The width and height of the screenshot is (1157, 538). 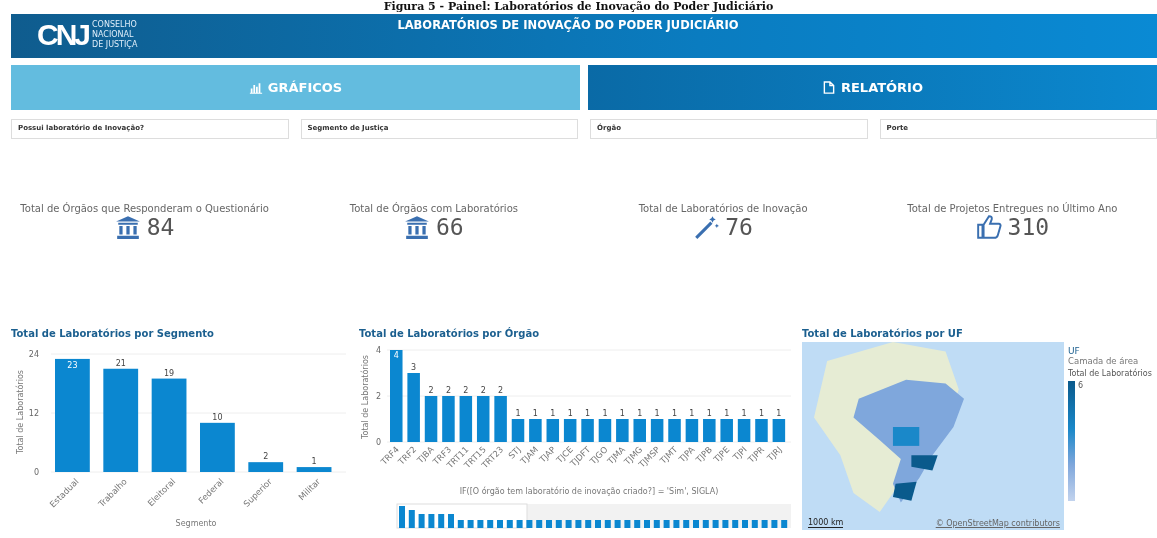 What do you see at coordinates (739, 227) in the screenshot?
I see `kpi-value: 76` at bounding box center [739, 227].